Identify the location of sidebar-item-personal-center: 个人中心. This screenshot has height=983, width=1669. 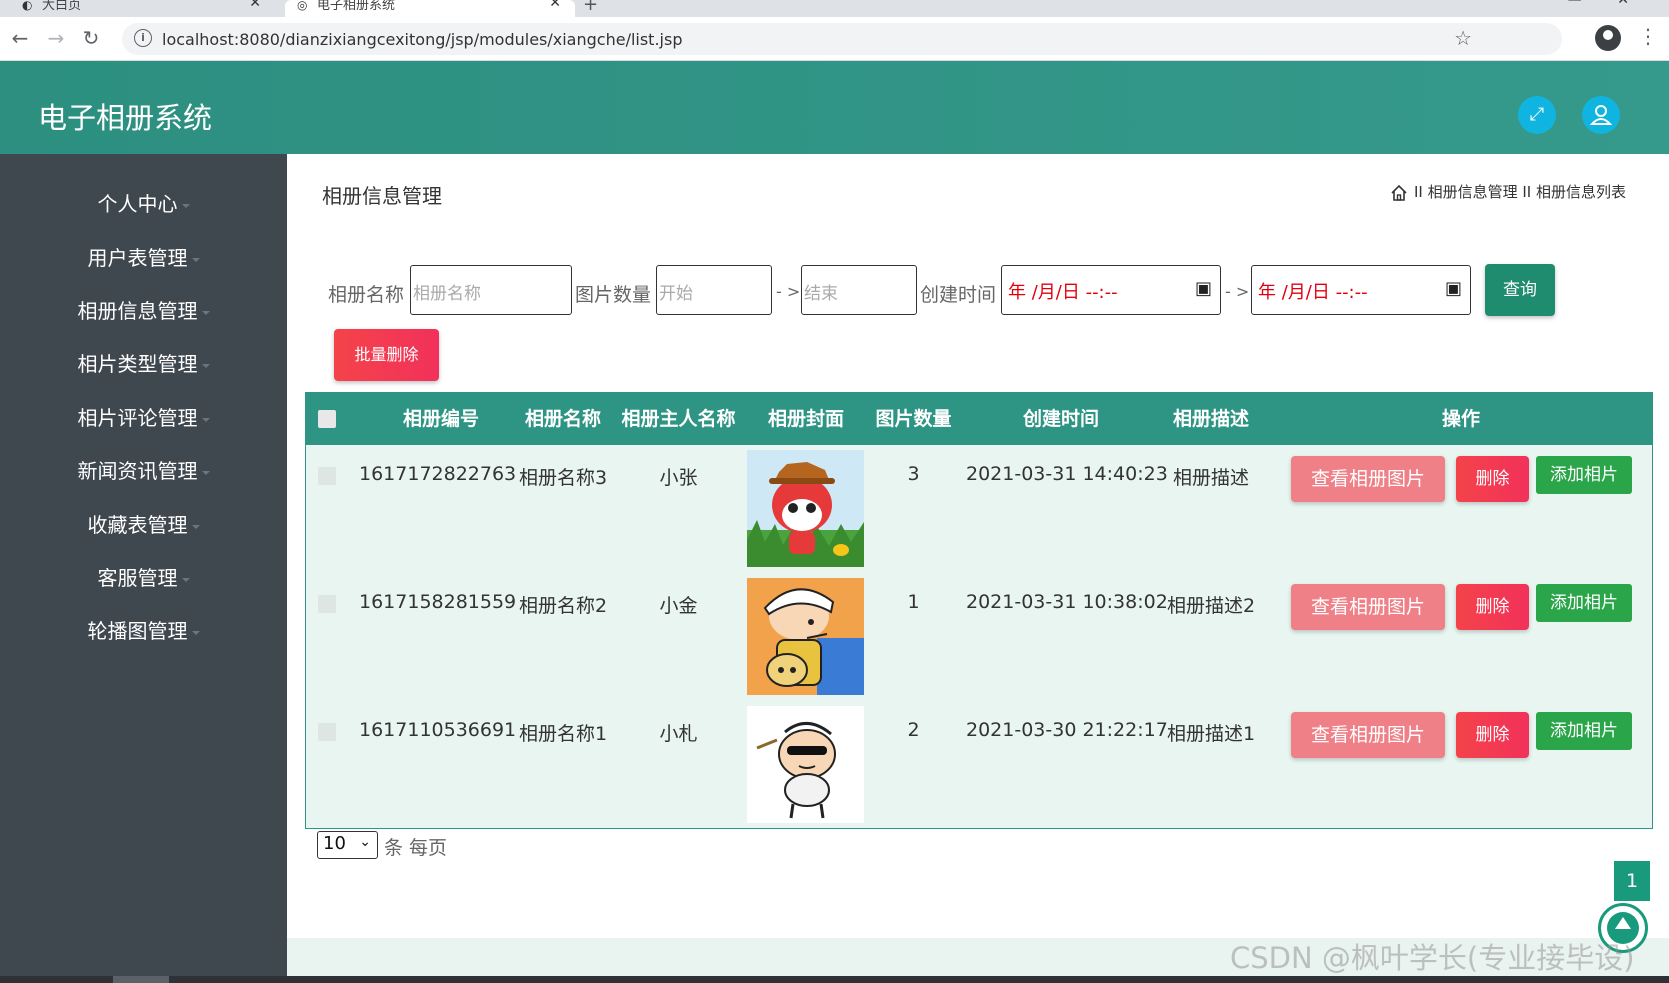
(143, 204).